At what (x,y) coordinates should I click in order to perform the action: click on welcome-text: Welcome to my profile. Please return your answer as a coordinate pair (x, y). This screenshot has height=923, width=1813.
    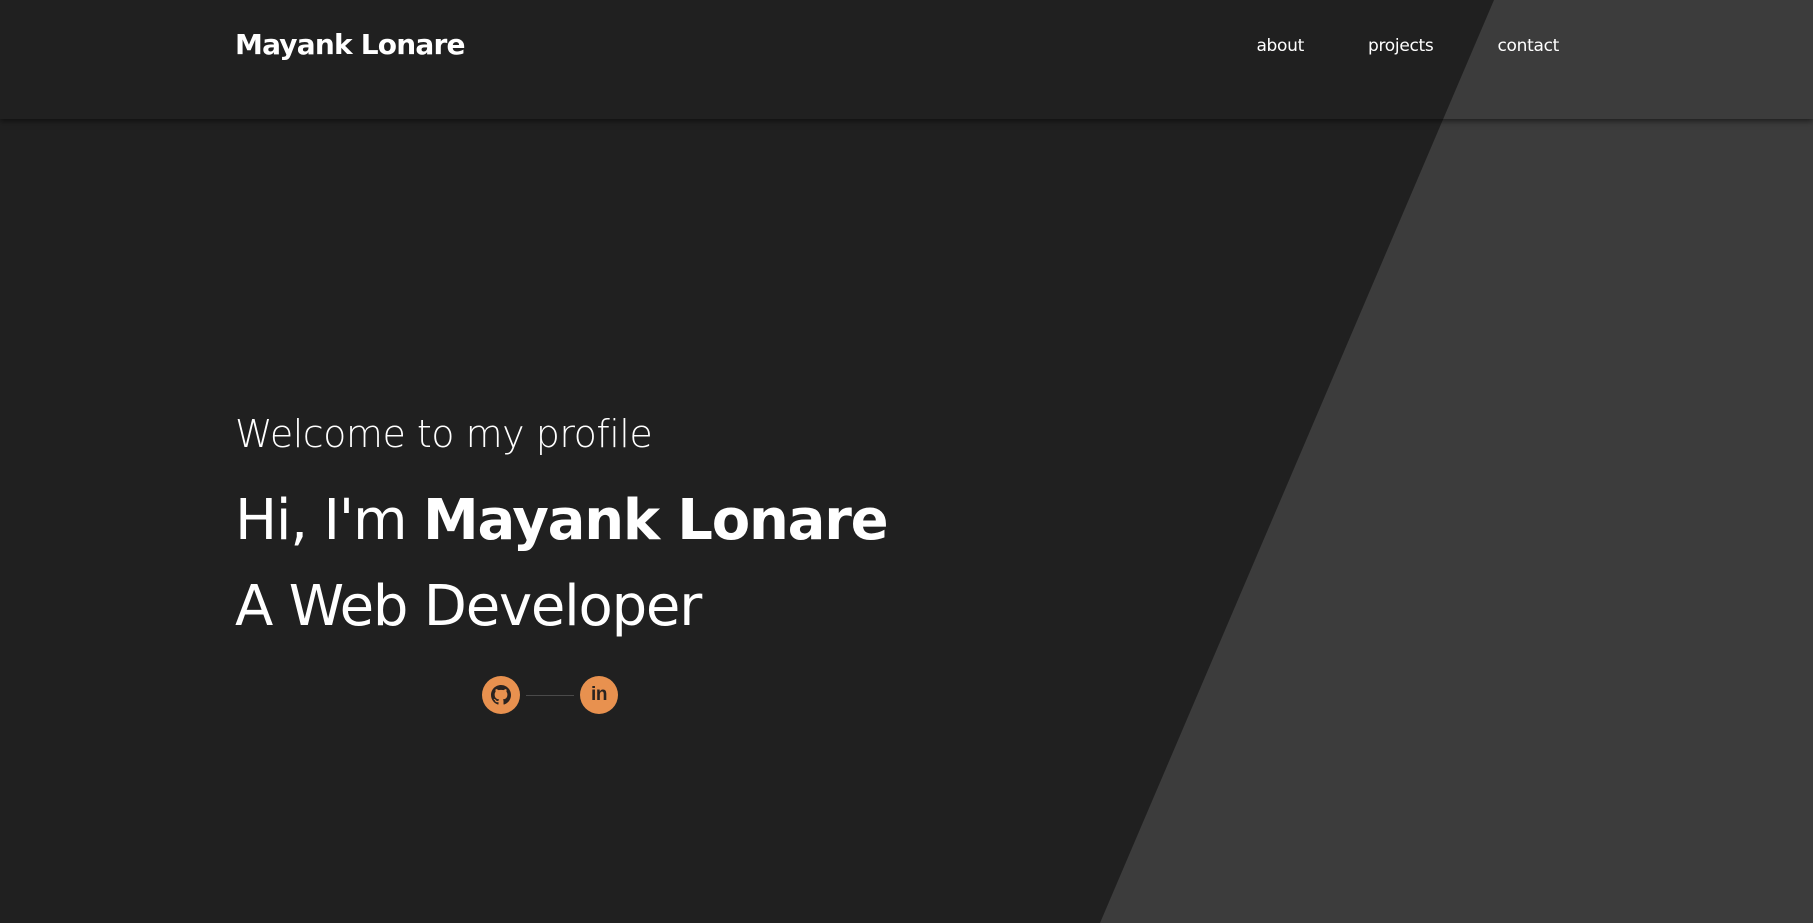
    Looking at the image, I should click on (444, 434).